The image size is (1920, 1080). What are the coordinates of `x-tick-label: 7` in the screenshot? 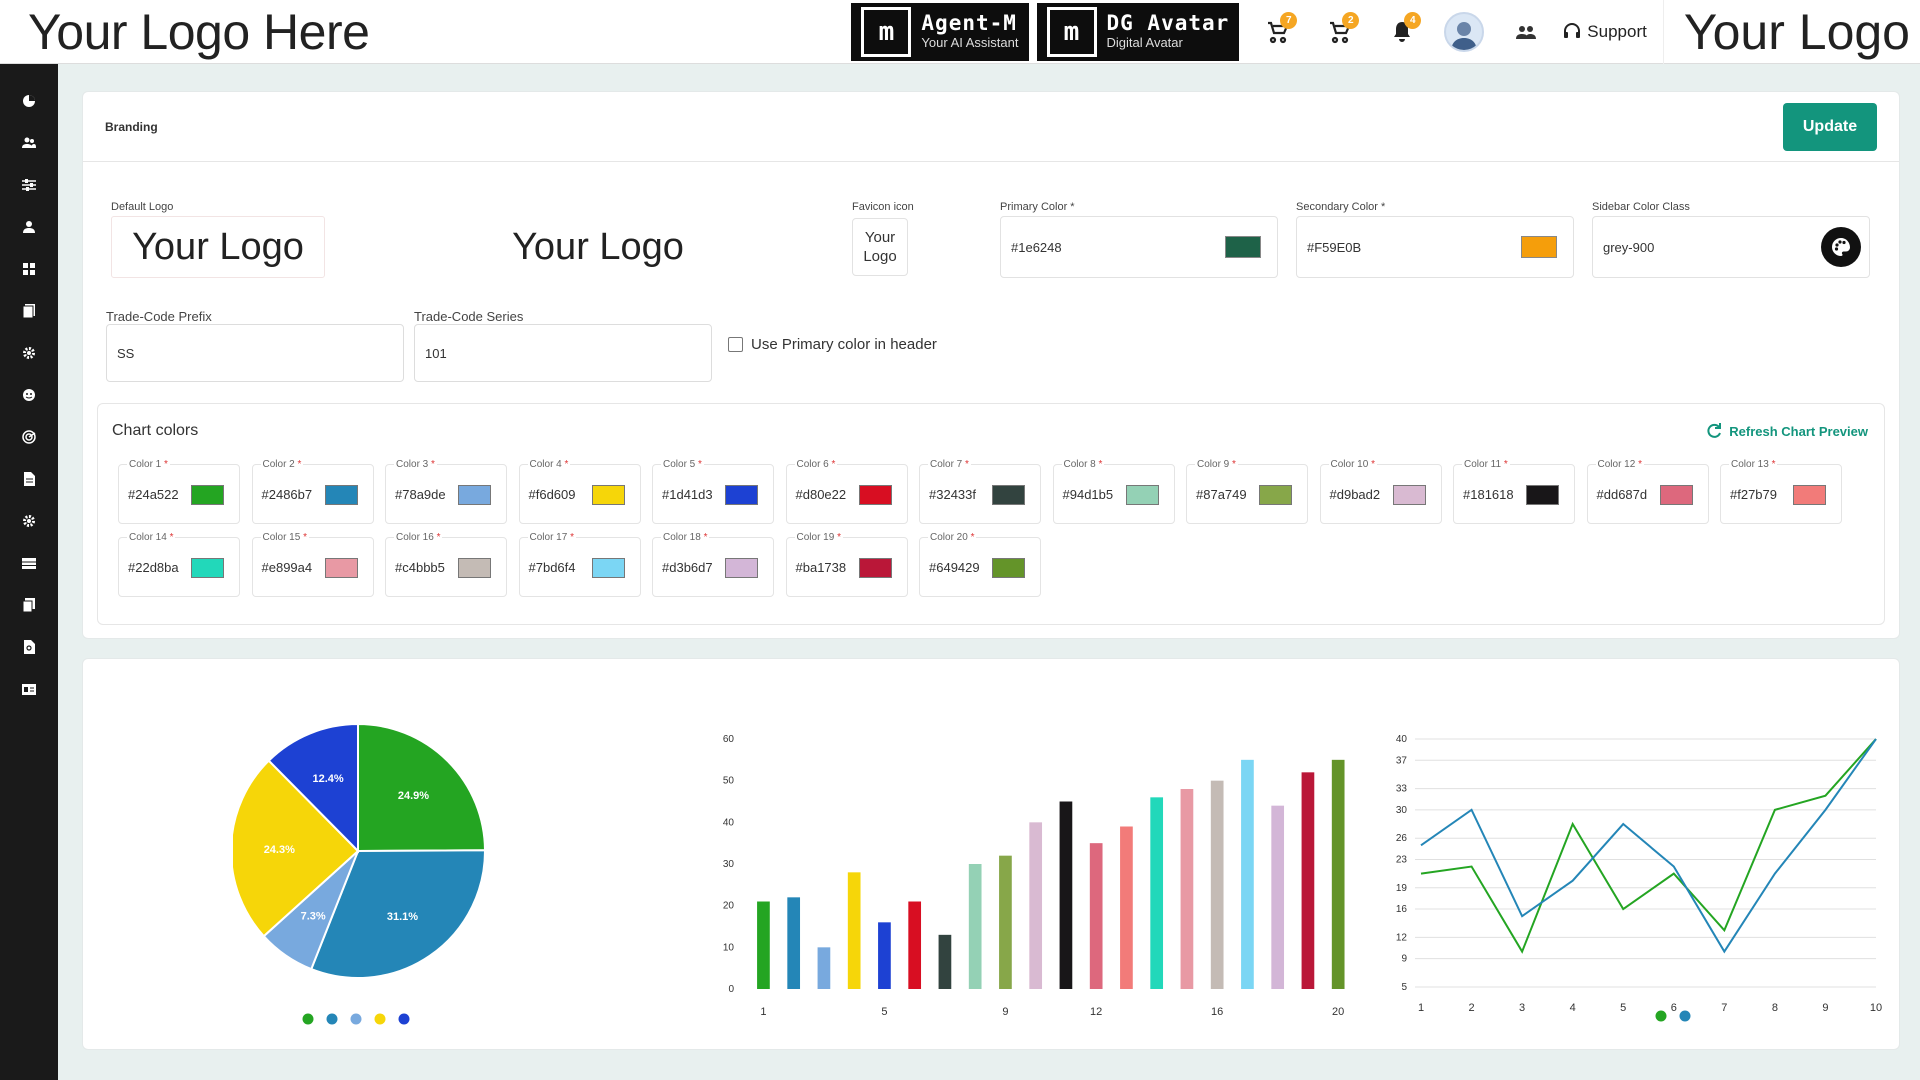 It's located at (1724, 1008).